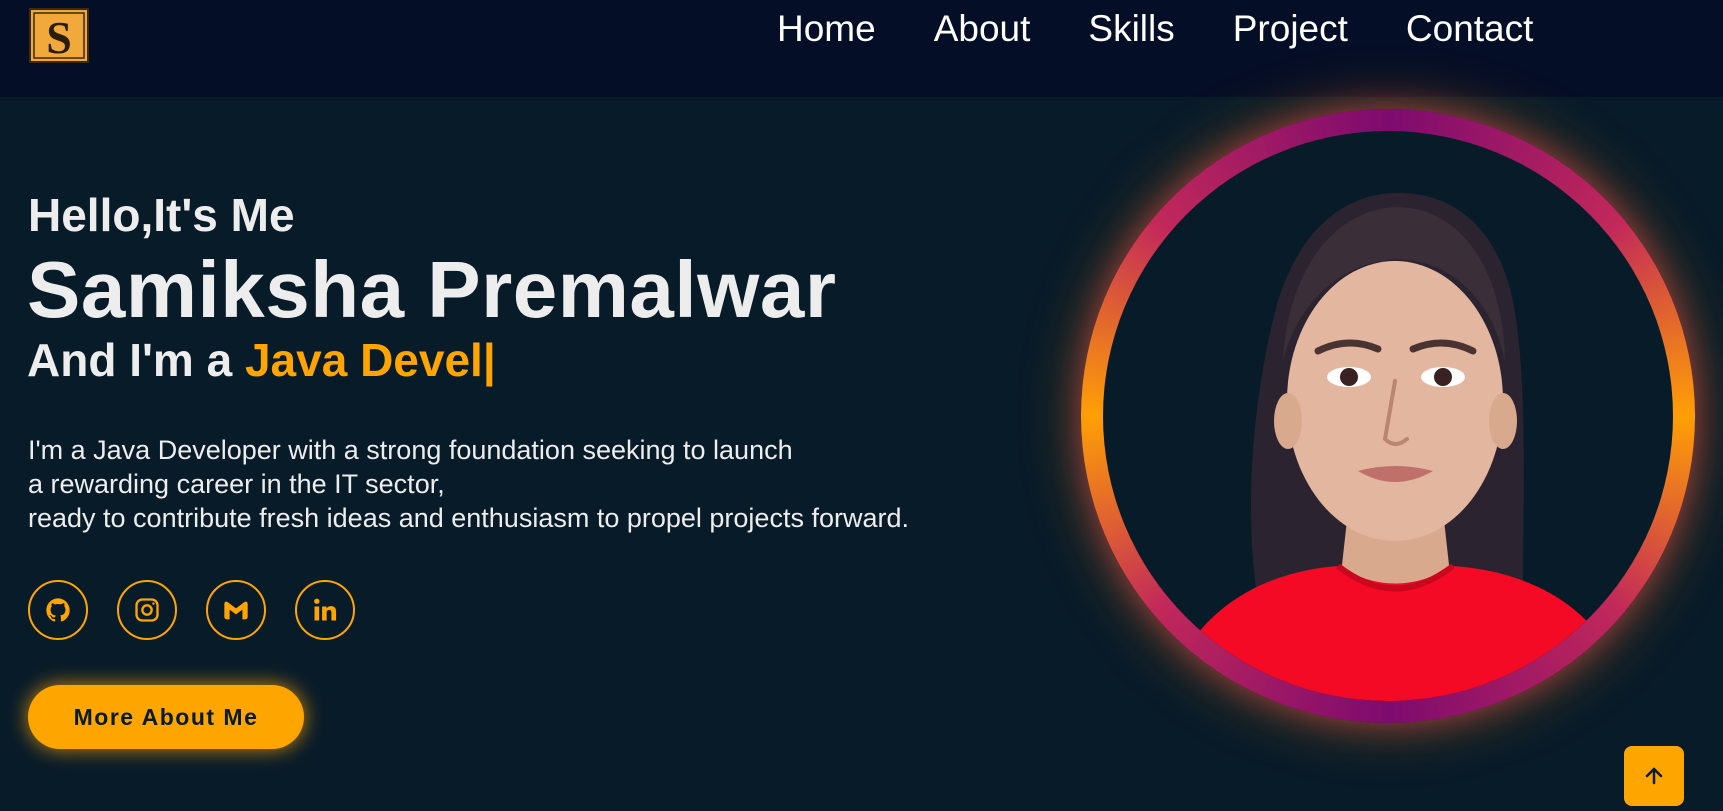 This screenshot has width=1723, height=811. Describe the element at coordinates (1290, 29) in the screenshot. I see `nav-project: Project` at that location.